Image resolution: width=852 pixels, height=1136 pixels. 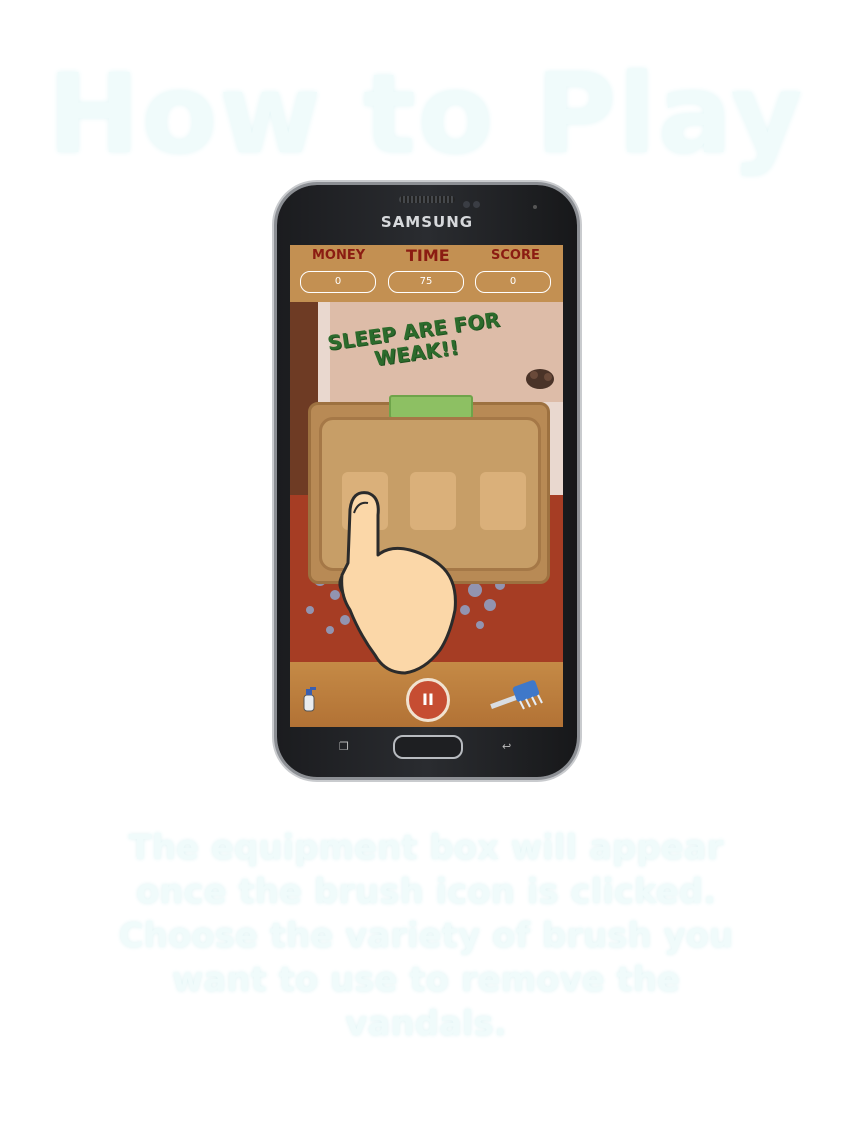 I want to click on score-label: SCORE, so click(x=515, y=255).